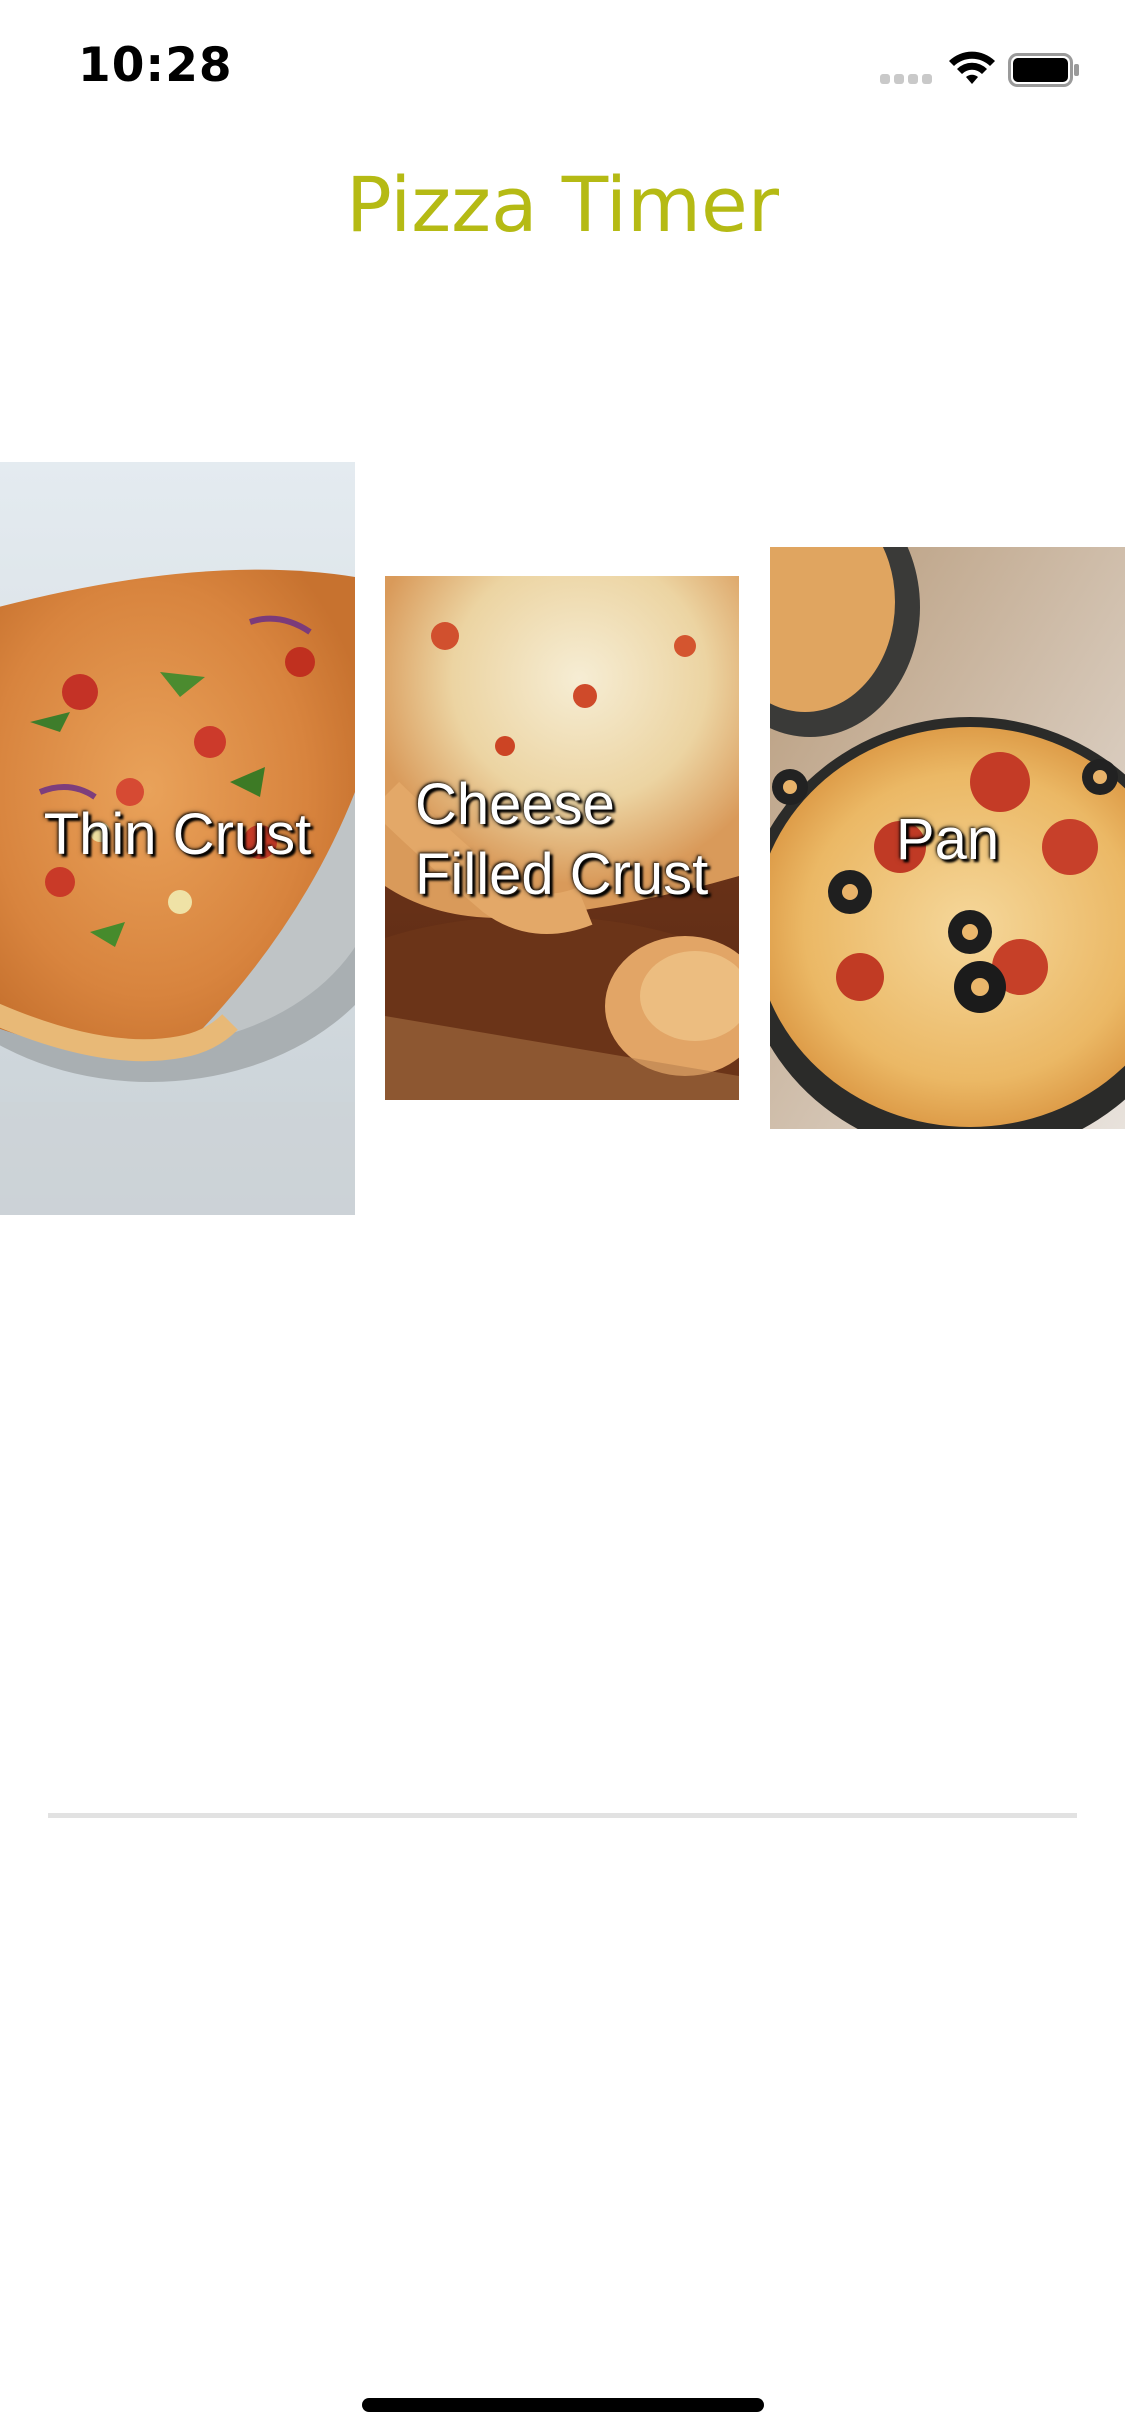 The width and height of the screenshot is (1125, 2436). I want to click on signal-icon, so click(907, 79).